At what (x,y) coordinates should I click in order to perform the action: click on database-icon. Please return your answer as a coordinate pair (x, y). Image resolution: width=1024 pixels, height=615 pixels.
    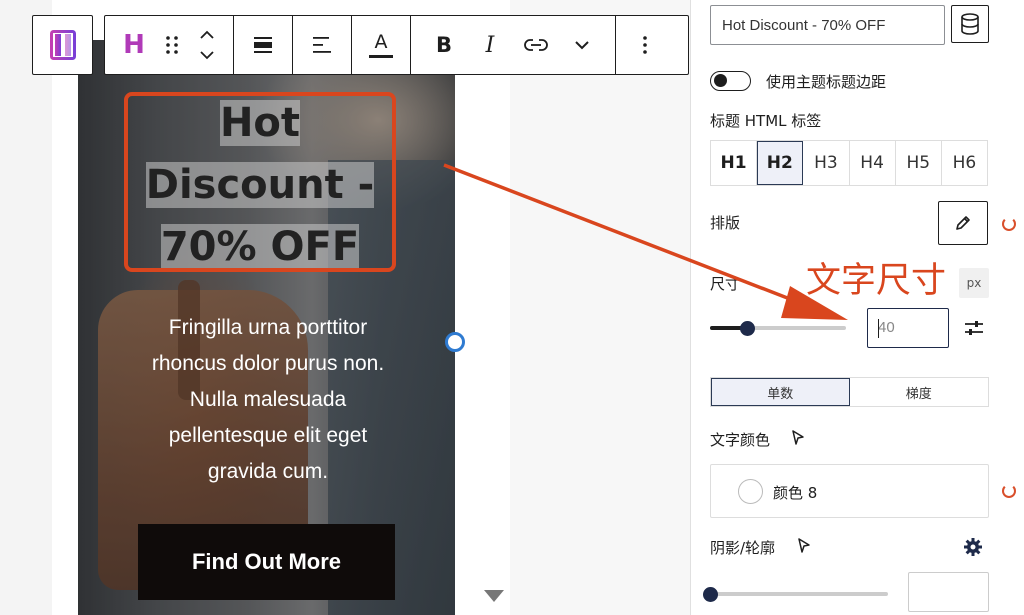
    Looking at the image, I should click on (970, 24).